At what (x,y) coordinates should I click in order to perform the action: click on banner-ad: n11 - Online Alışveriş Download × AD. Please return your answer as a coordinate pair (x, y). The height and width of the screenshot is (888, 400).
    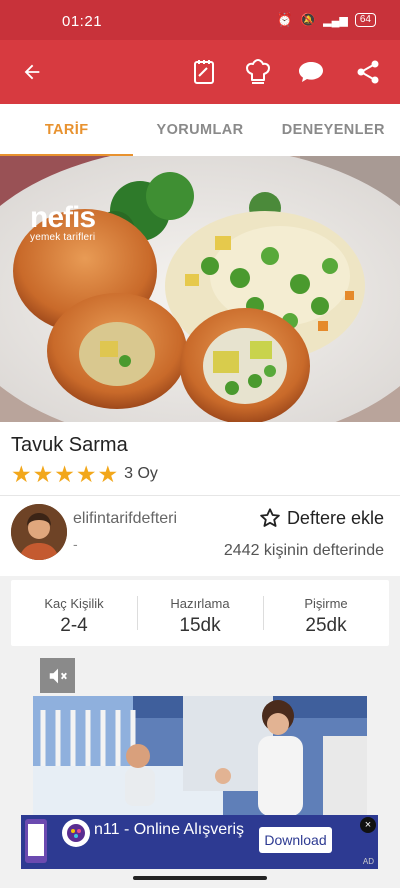
    Looking at the image, I should click on (199, 842).